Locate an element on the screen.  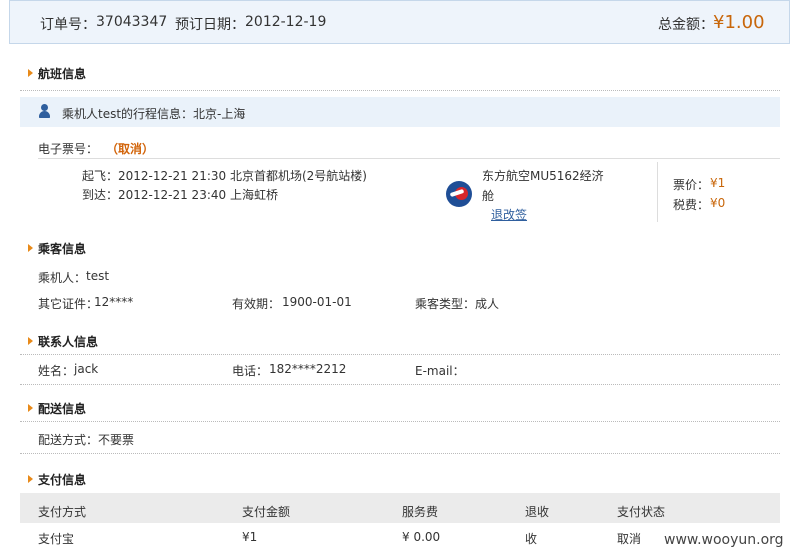
trip-info-bar: 乘机人test的行程信息：北京-上海 is located at coordinates (400, 112).